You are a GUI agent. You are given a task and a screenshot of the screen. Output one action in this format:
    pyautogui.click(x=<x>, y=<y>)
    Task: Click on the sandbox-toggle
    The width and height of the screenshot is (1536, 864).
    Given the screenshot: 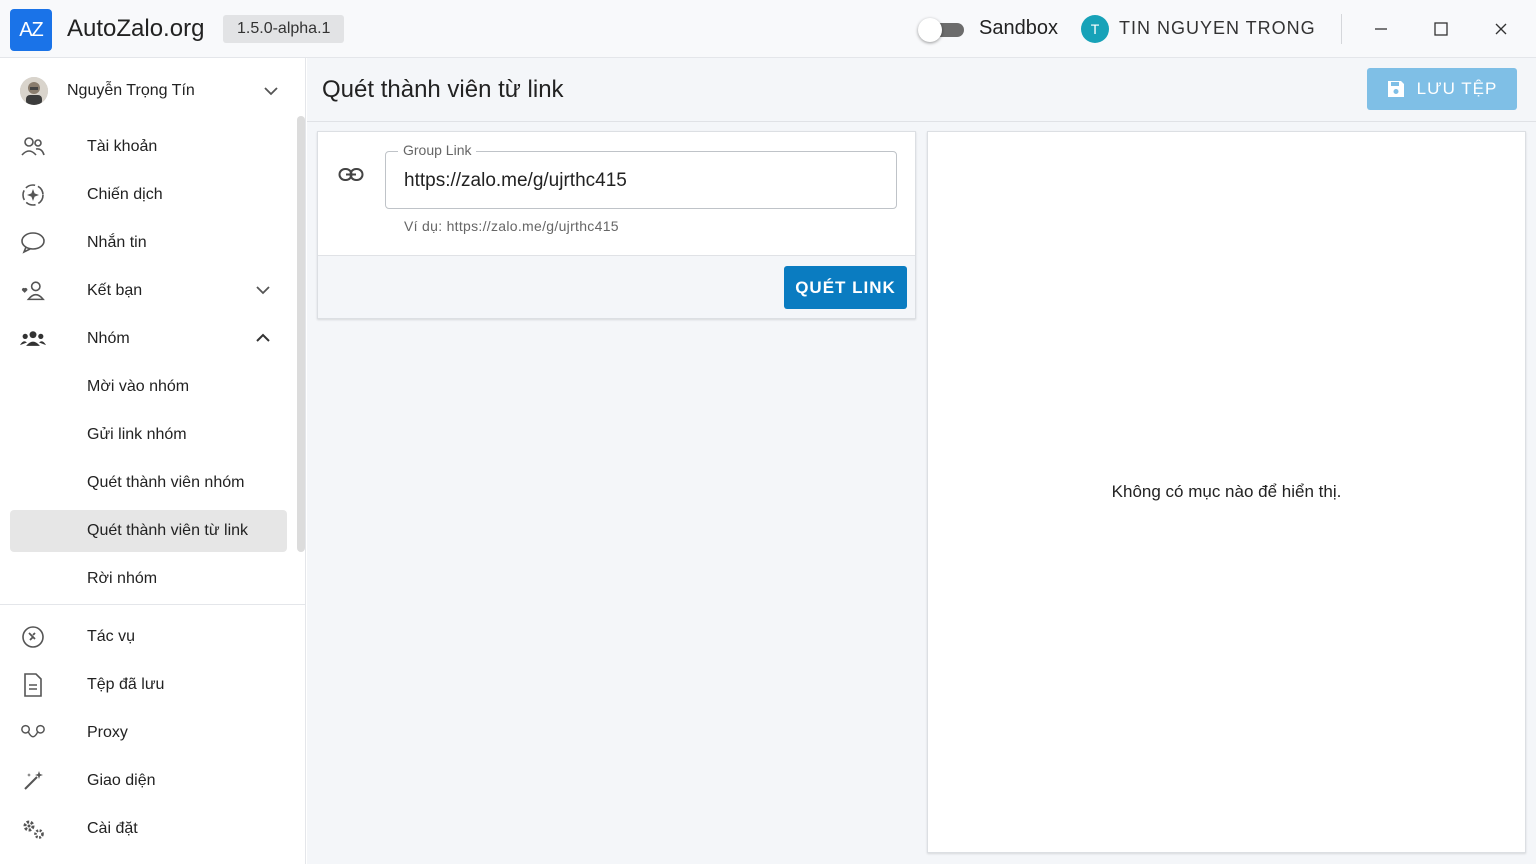 What is the action you would take?
    pyautogui.click(x=941, y=30)
    